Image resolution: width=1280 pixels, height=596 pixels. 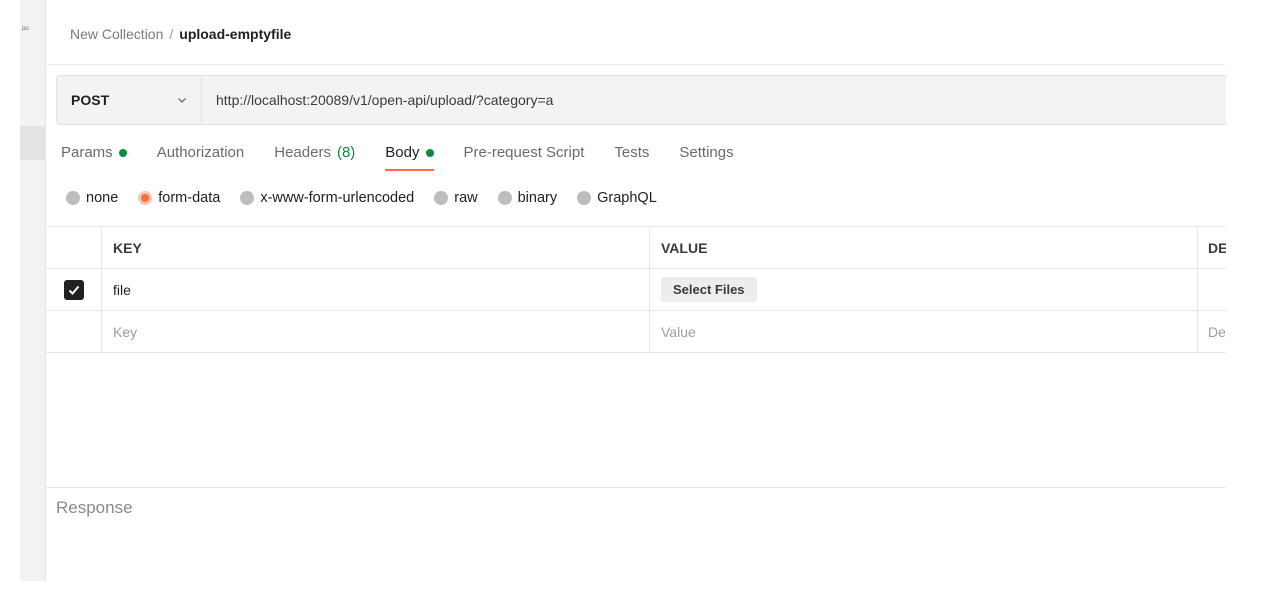 What do you see at coordinates (25, 29) in the screenshot?
I see `sidebar-truncated-text: ᵖᵒ` at bounding box center [25, 29].